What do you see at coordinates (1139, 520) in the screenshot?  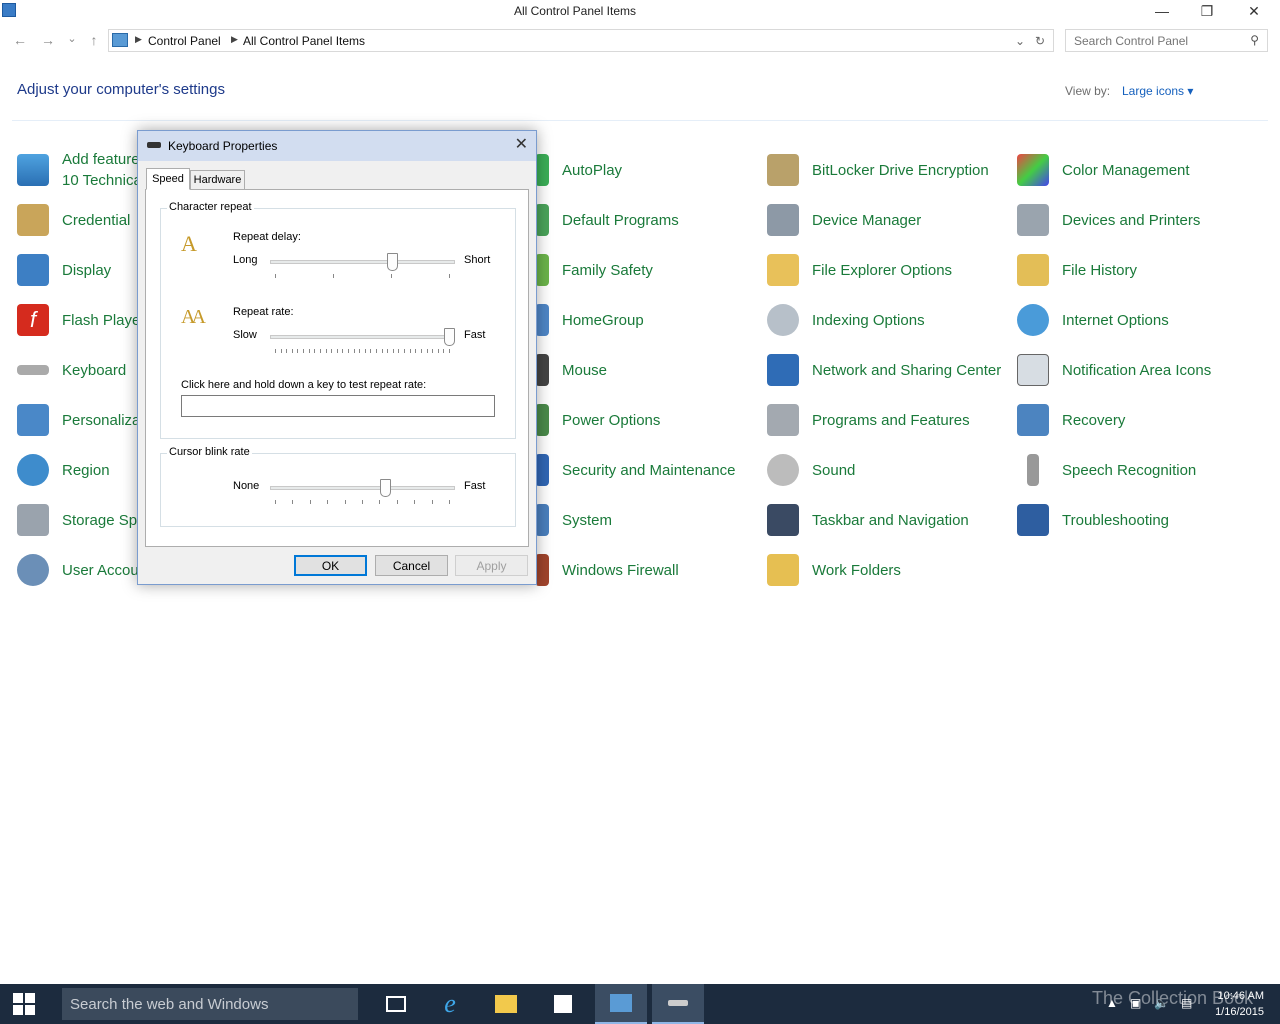 I see `item-troubleshooting: Troubleshooting` at bounding box center [1139, 520].